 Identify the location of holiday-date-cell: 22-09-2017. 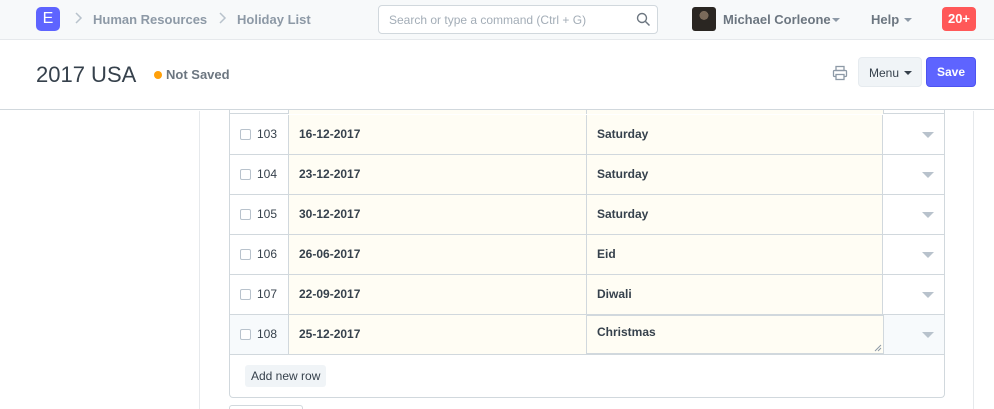
(437, 294).